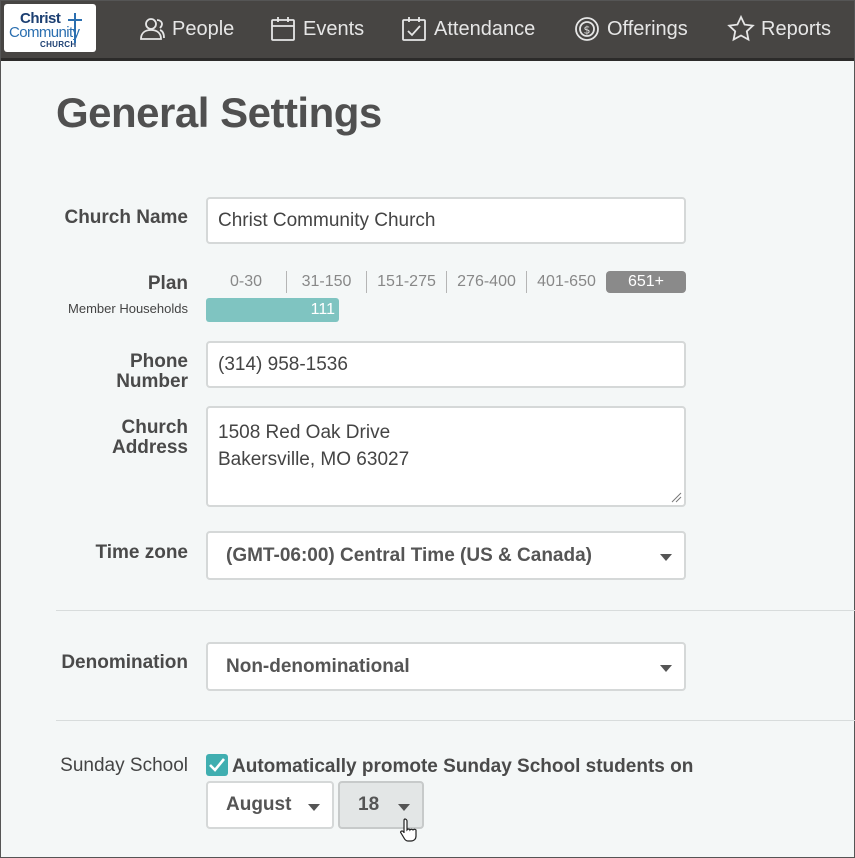 The image size is (855, 858). I want to click on address-label: Church Address, so click(122, 438).